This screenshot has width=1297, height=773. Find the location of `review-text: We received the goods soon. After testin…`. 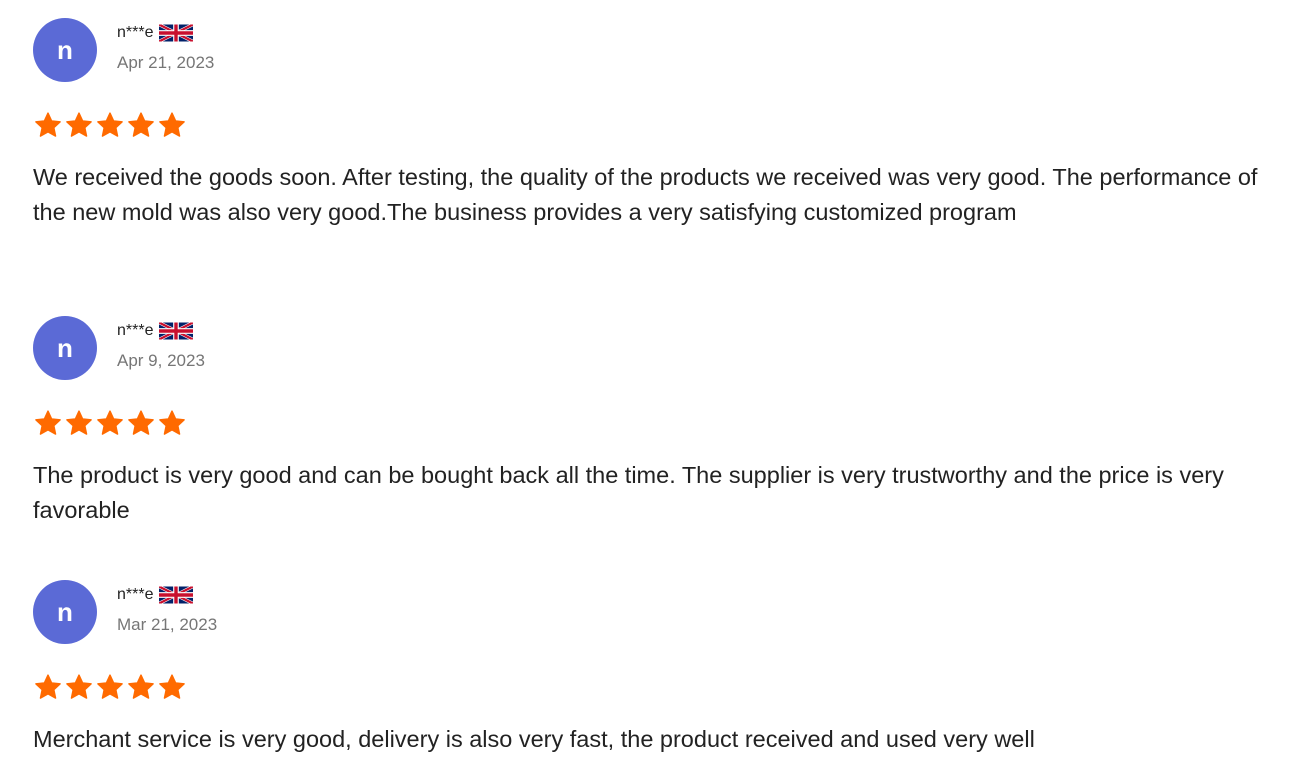

review-text: We received the goods soon. After testin… is located at coordinates (645, 194).